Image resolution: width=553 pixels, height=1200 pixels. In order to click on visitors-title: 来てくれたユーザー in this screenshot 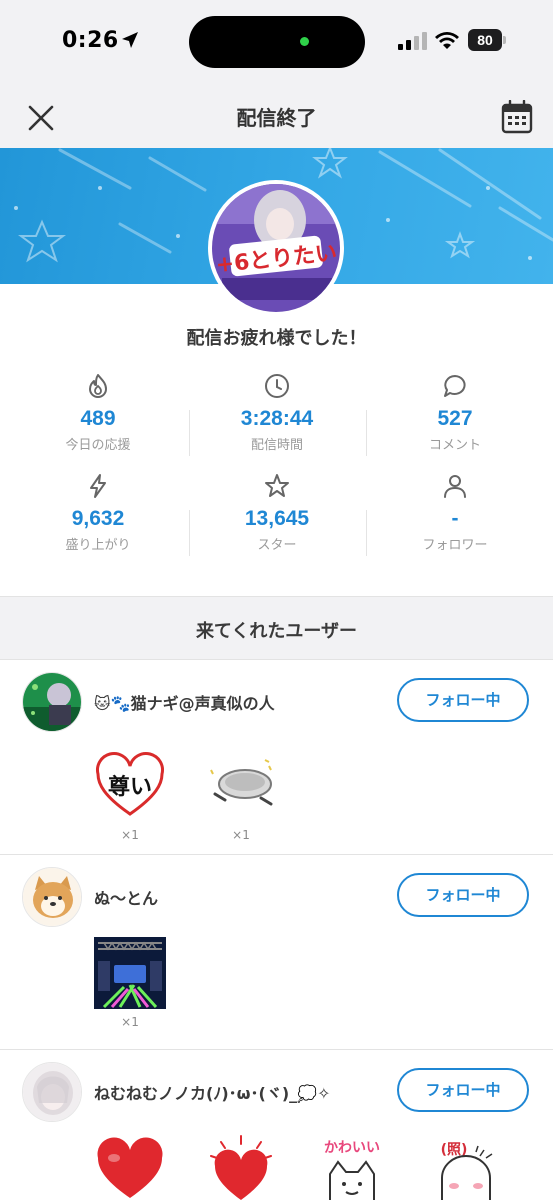, I will do `click(276, 631)`.